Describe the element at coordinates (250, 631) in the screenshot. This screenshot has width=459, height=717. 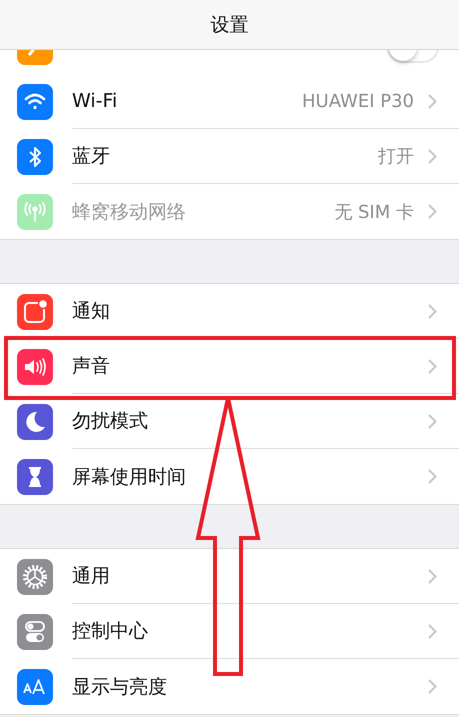
I see `setting-label: 控制中心` at that location.